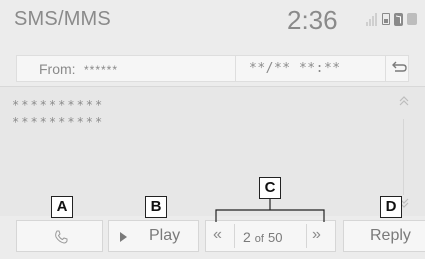 This screenshot has height=259, width=425. What do you see at coordinates (403, 157) in the screenshot?
I see `scrollbar-track` at bounding box center [403, 157].